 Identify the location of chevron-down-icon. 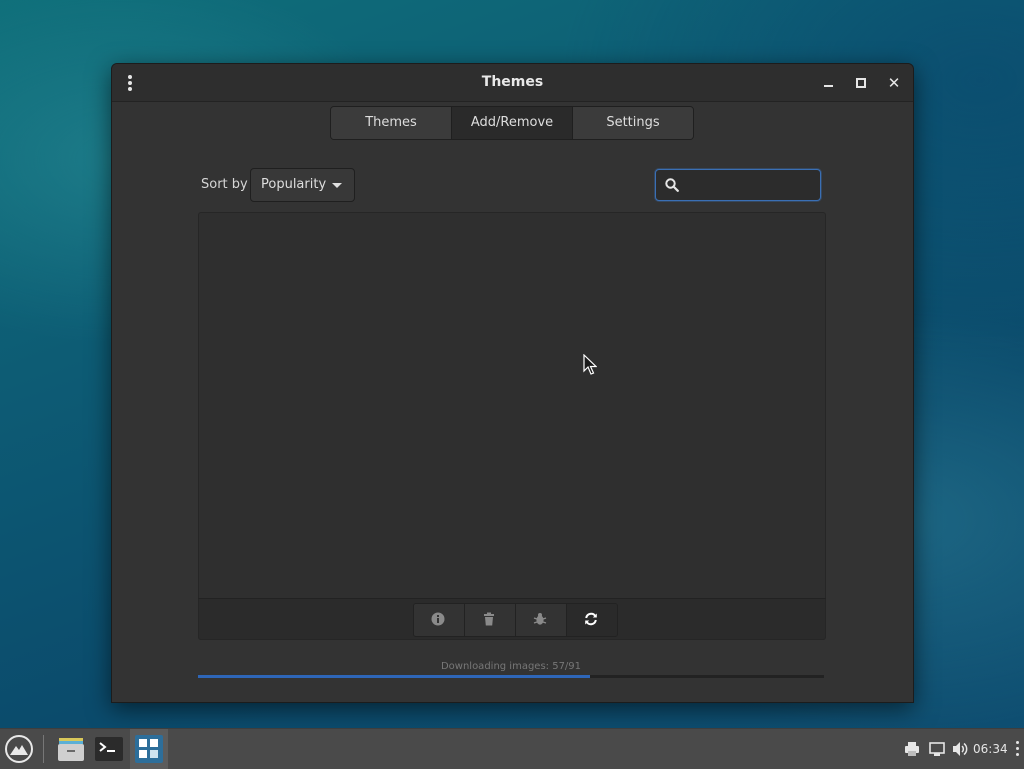
(337, 185).